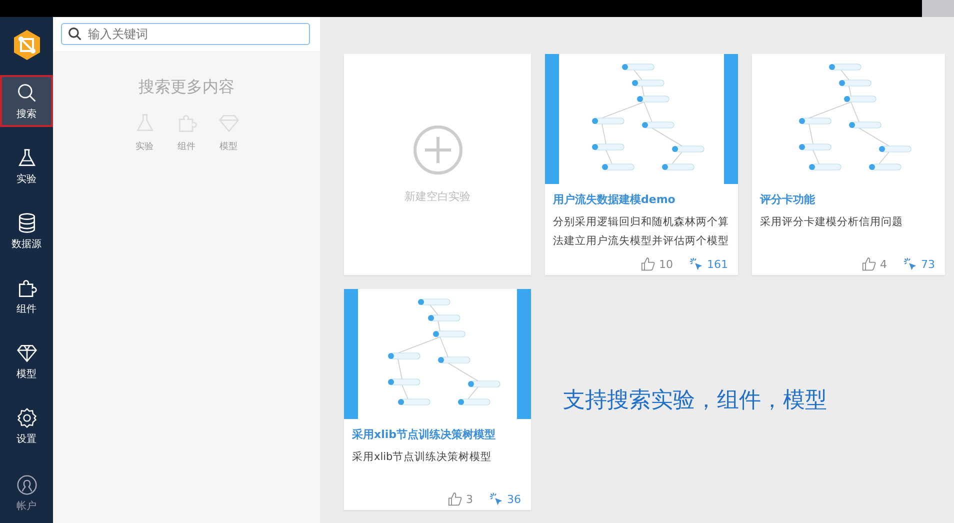  What do you see at coordinates (187, 146) in the screenshot?
I see `category-label: 组件` at bounding box center [187, 146].